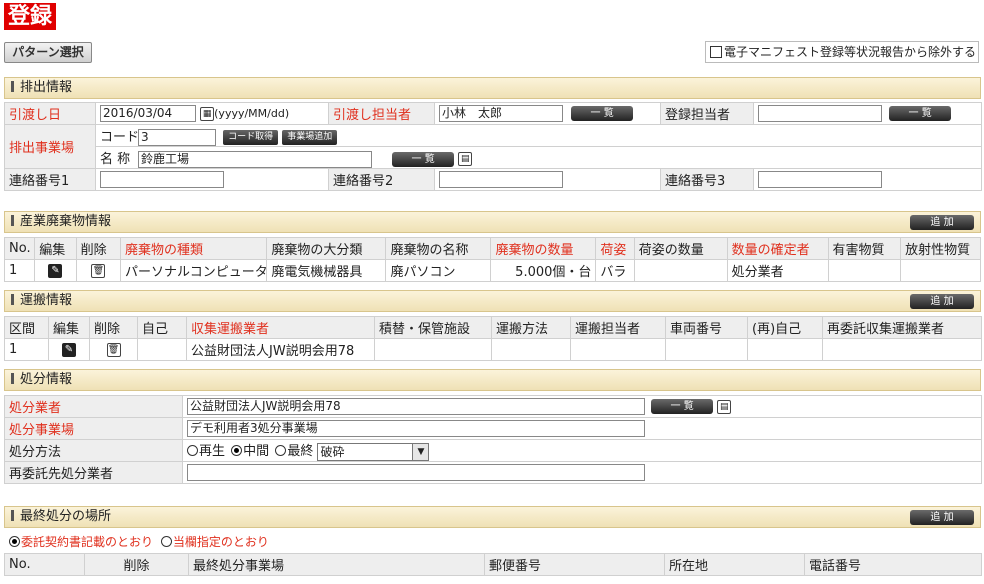 Image resolution: width=984 pixels, height=584 pixels. Describe the element at coordinates (438, 248) in the screenshot. I see `col-waste-name: 廃棄物の名称` at that location.